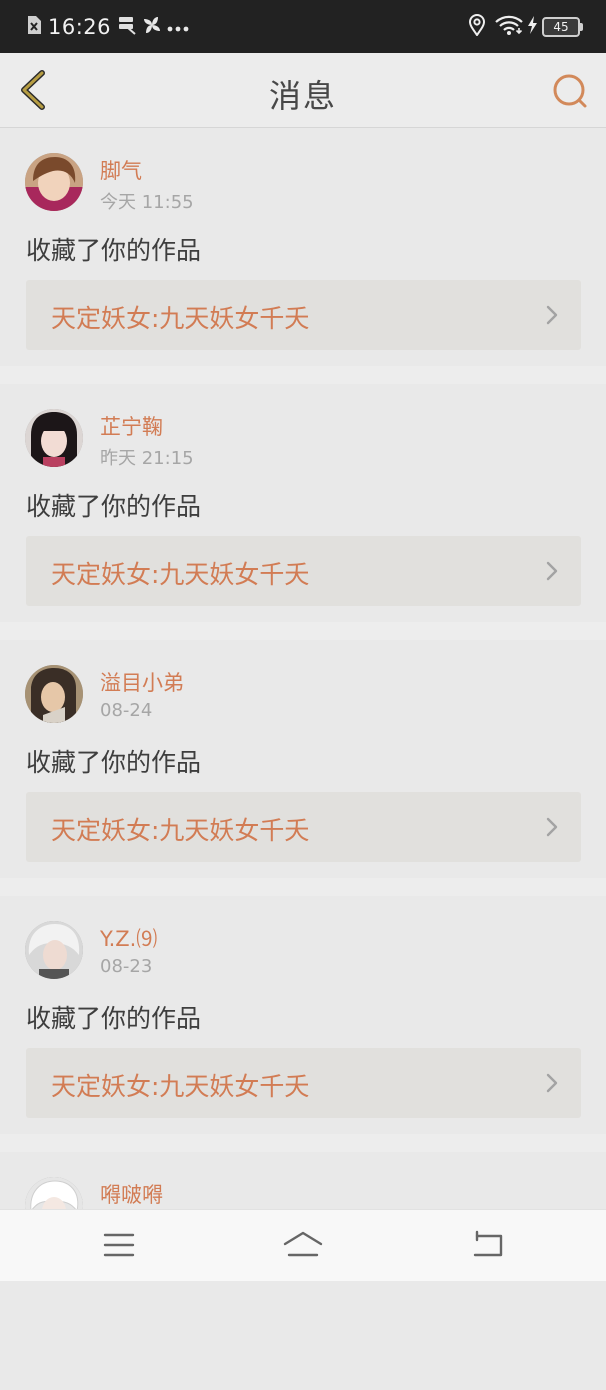 The image size is (606, 1390). I want to click on battery-icon: 45, so click(562, 27).